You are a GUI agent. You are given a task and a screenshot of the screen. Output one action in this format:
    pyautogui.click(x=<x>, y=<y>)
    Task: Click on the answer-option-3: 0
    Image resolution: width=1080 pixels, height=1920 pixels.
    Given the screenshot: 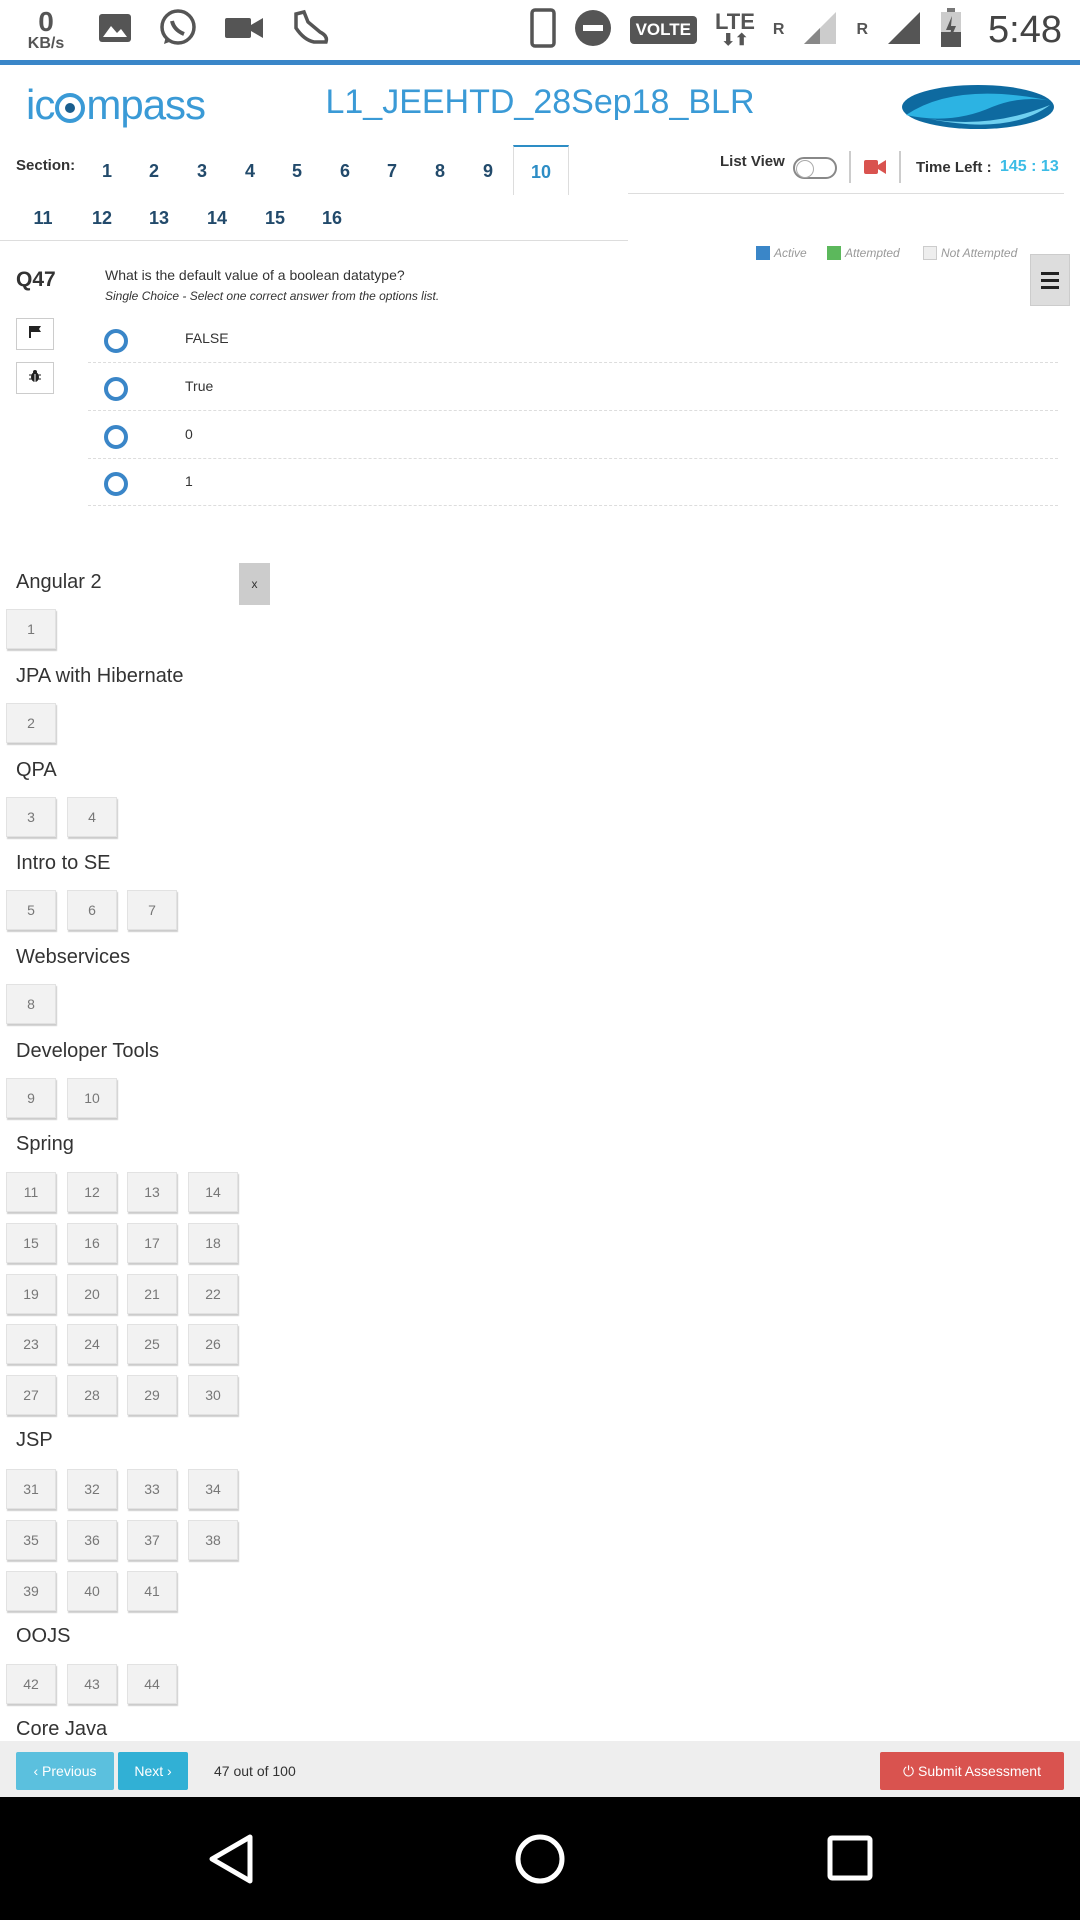 What is the action you would take?
    pyautogui.click(x=573, y=435)
    